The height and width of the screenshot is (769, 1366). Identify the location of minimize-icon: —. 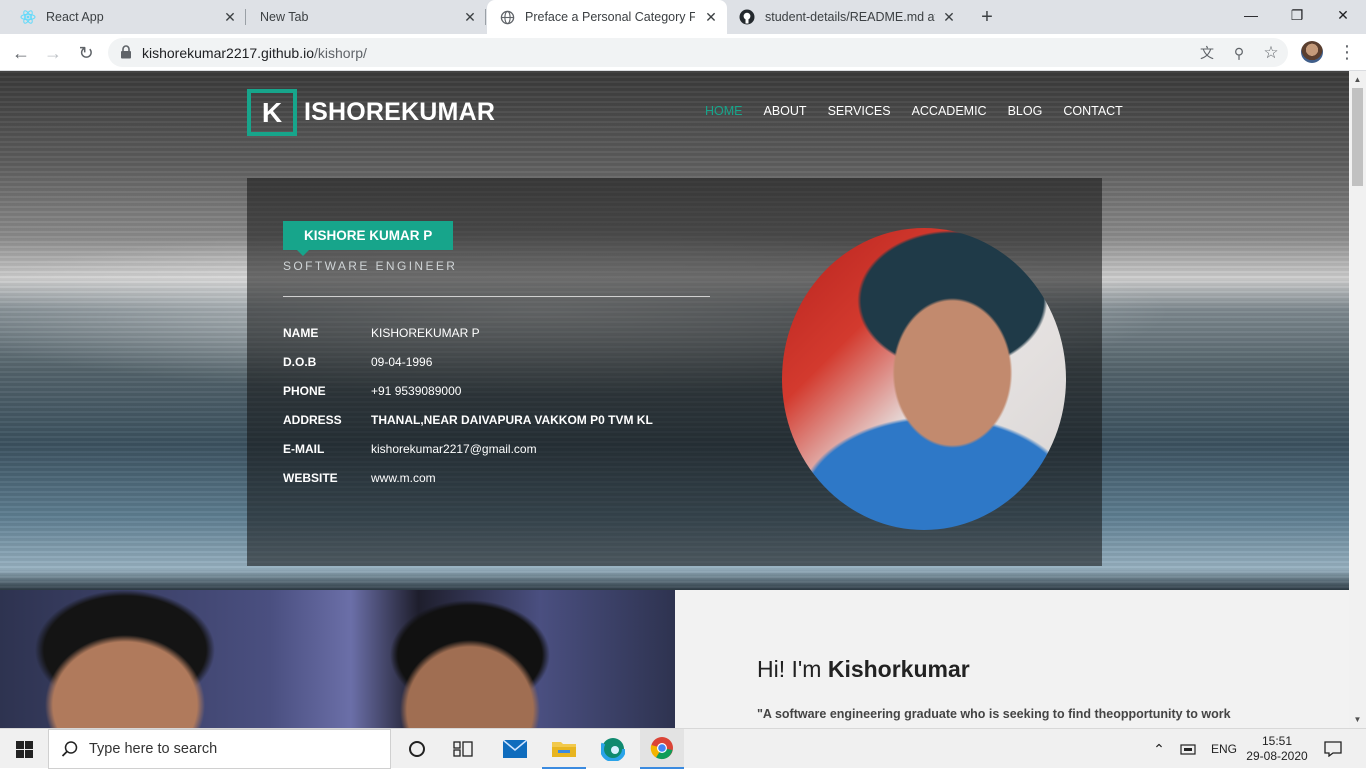
(1251, 15).